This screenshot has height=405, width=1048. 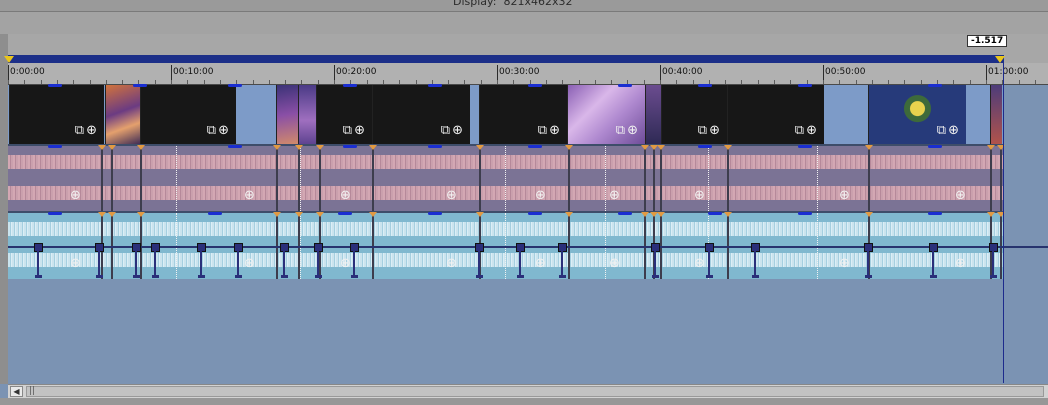 I want to click on loop-region-bar, so click(x=506, y=59).